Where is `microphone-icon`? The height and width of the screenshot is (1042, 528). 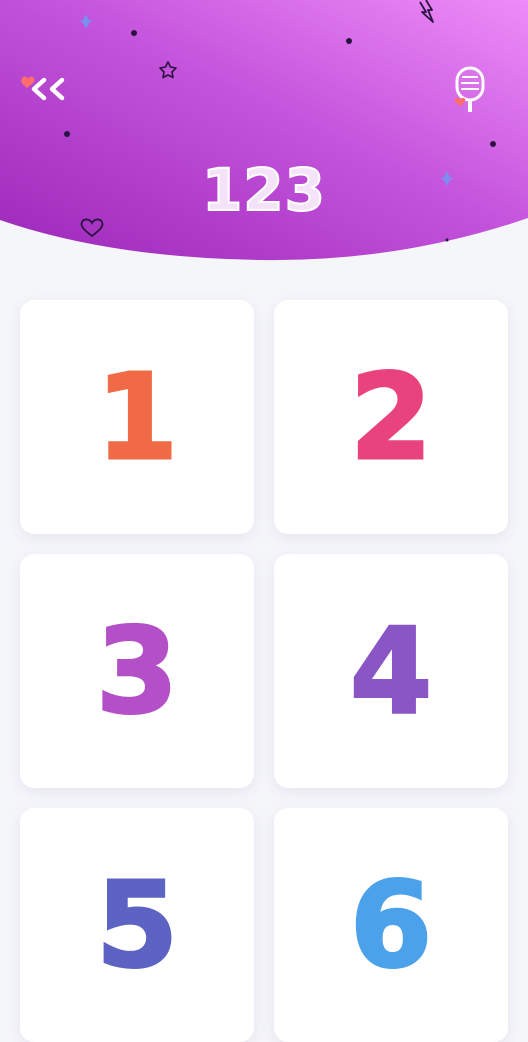 microphone-icon is located at coordinates (469, 89).